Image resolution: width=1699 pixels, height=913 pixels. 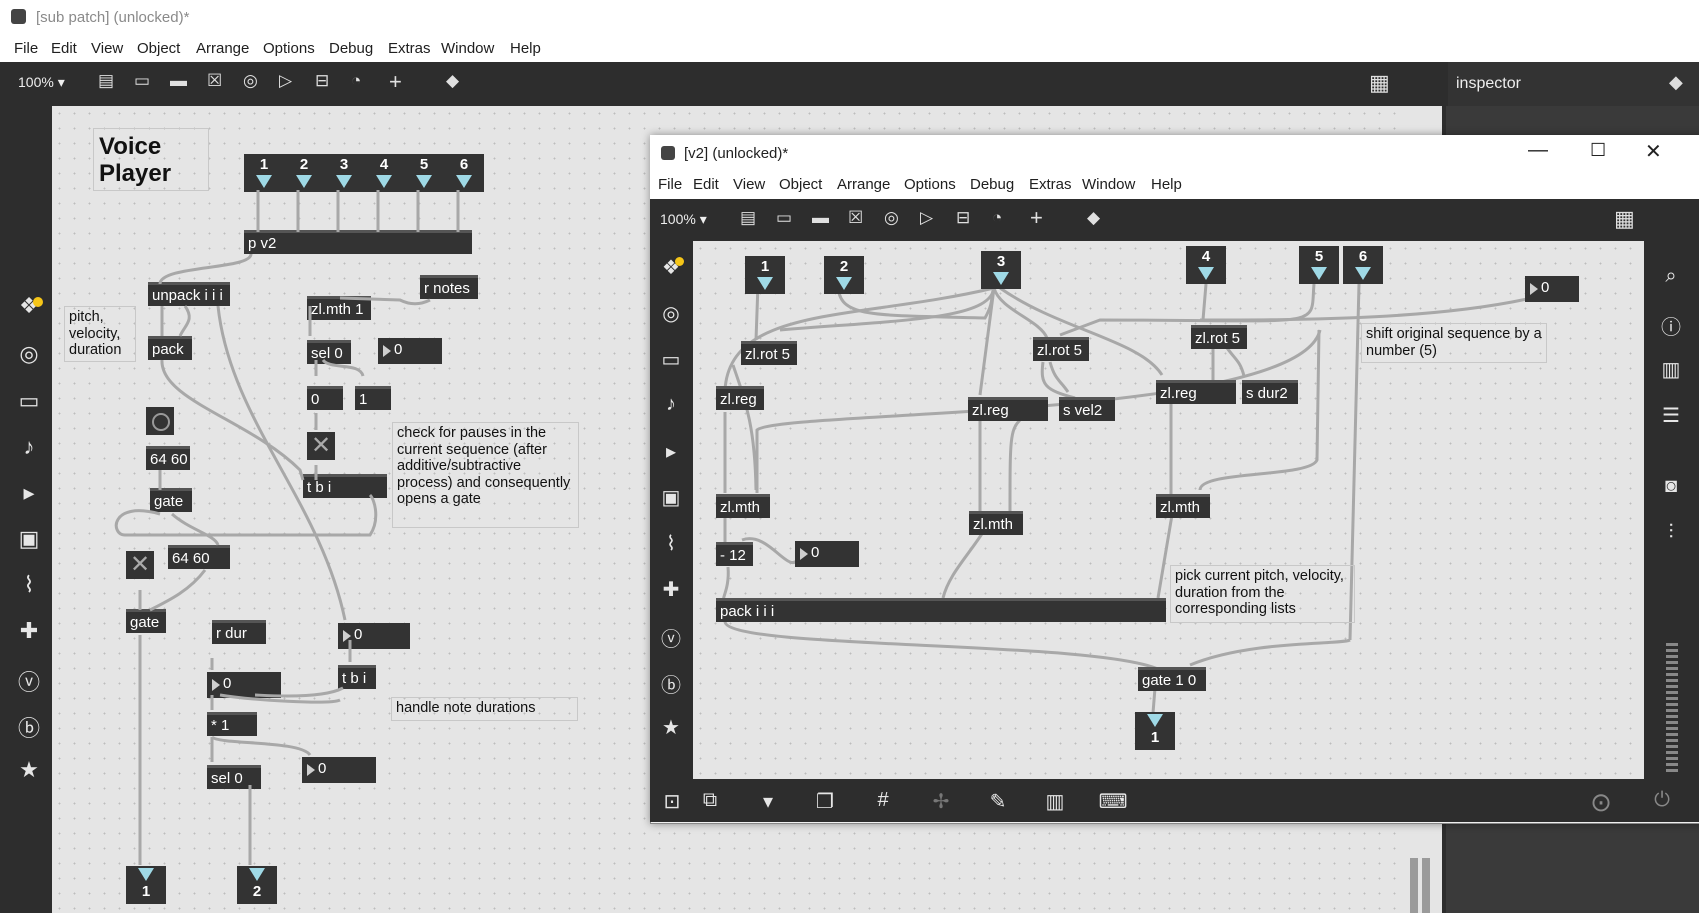 What do you see at coordinates (160, 421) in the screenshot?
I see `bang-button` at bounding box center [160, 421].